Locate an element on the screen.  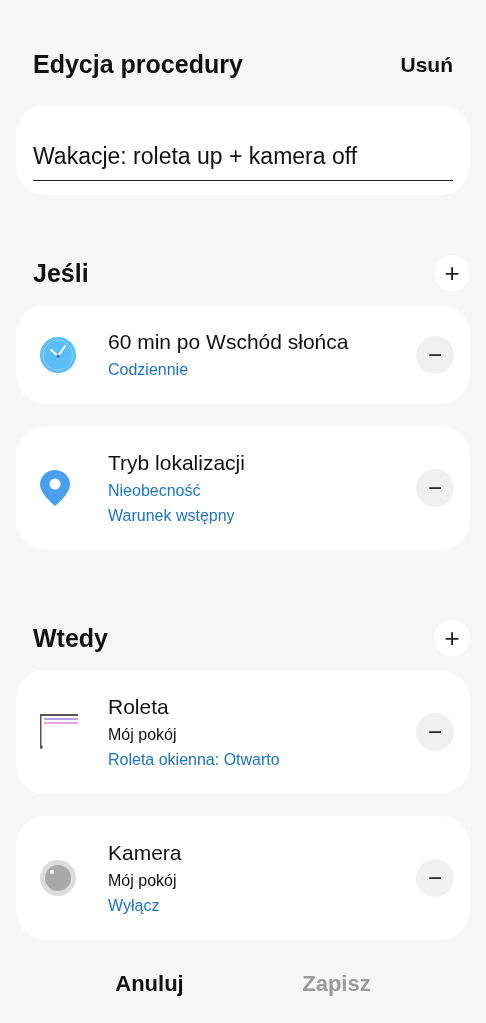
item-card: Roleta Mój pokój Roleta okienna: Otwarto − is located at coordinates (243, 732).